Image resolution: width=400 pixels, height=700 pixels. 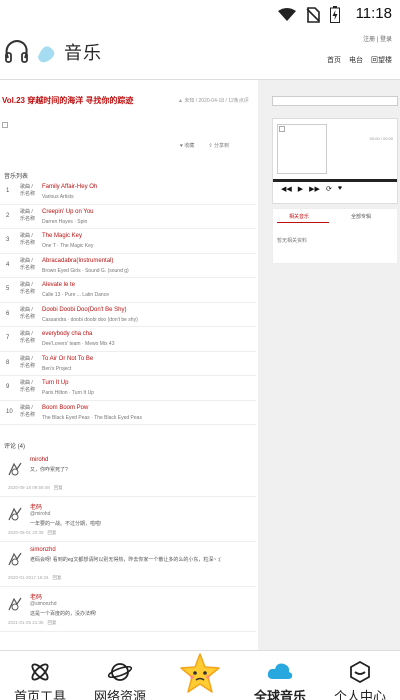 What do you see at coordinates (78, 344) in the screenshot?
I see `song-artist: Dee'Lovers' team · Mewo Mix 43` at bounding box center [78, 344].